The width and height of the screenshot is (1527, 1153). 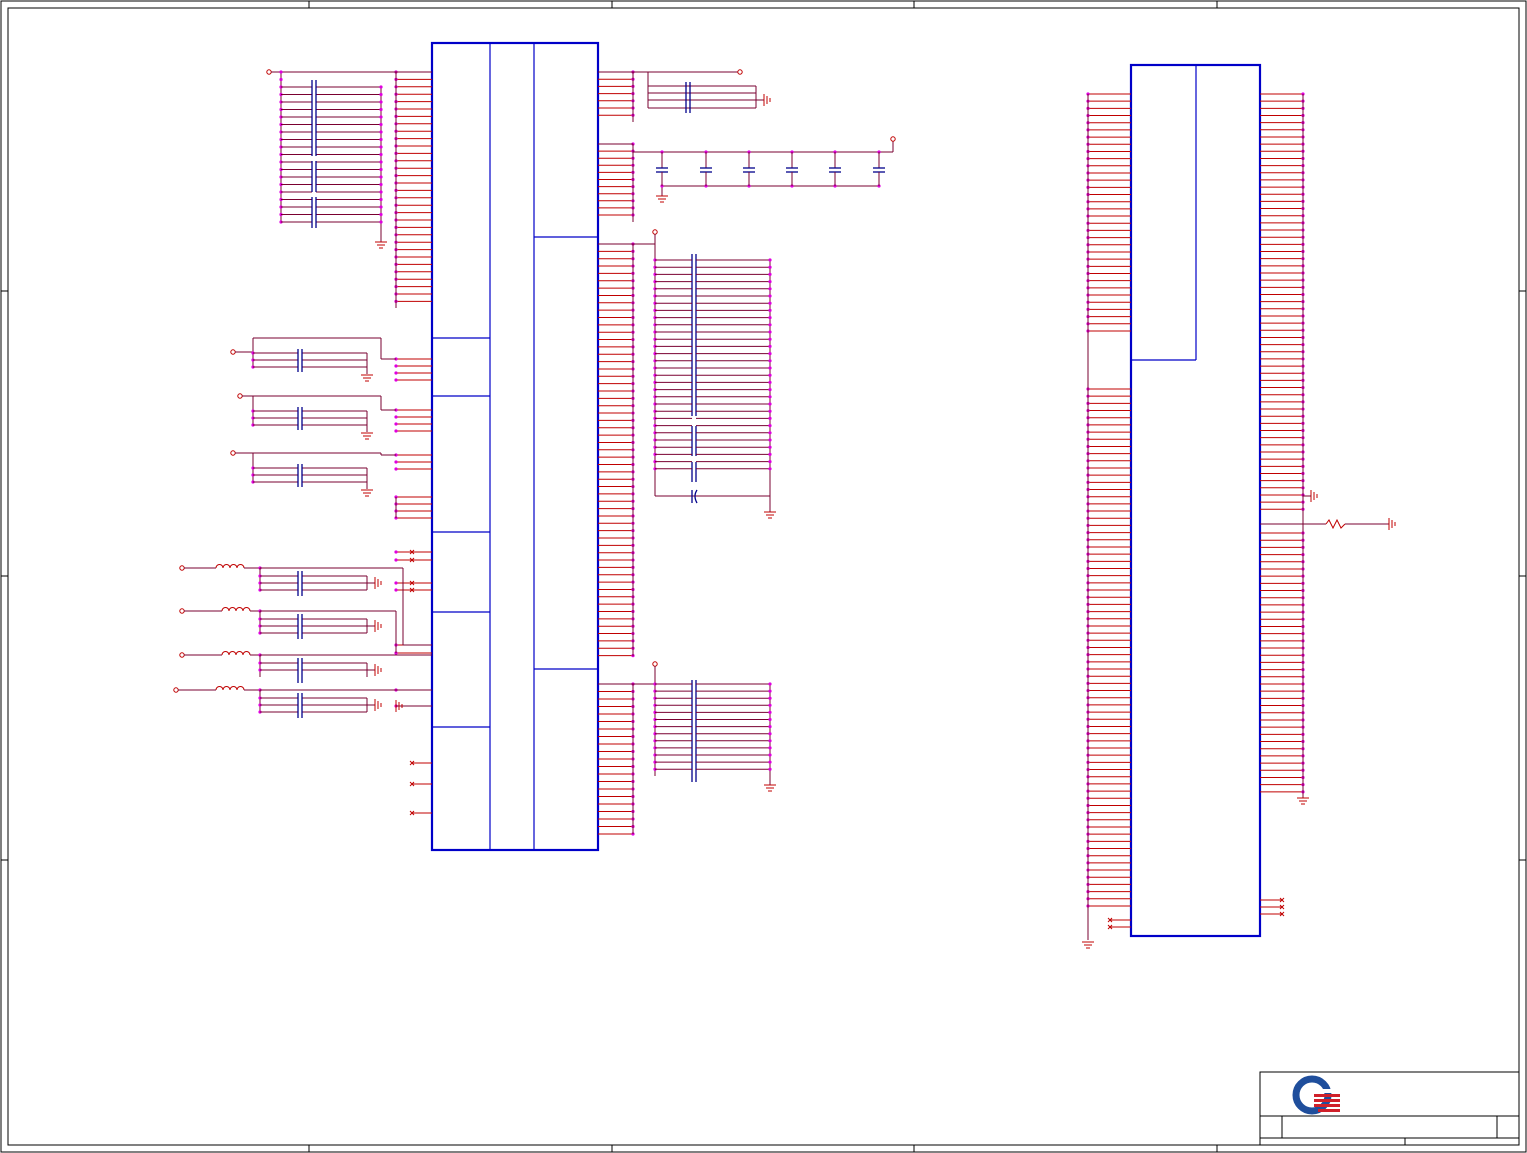 I want to click on title-block, so click(x=1389, y=1108).